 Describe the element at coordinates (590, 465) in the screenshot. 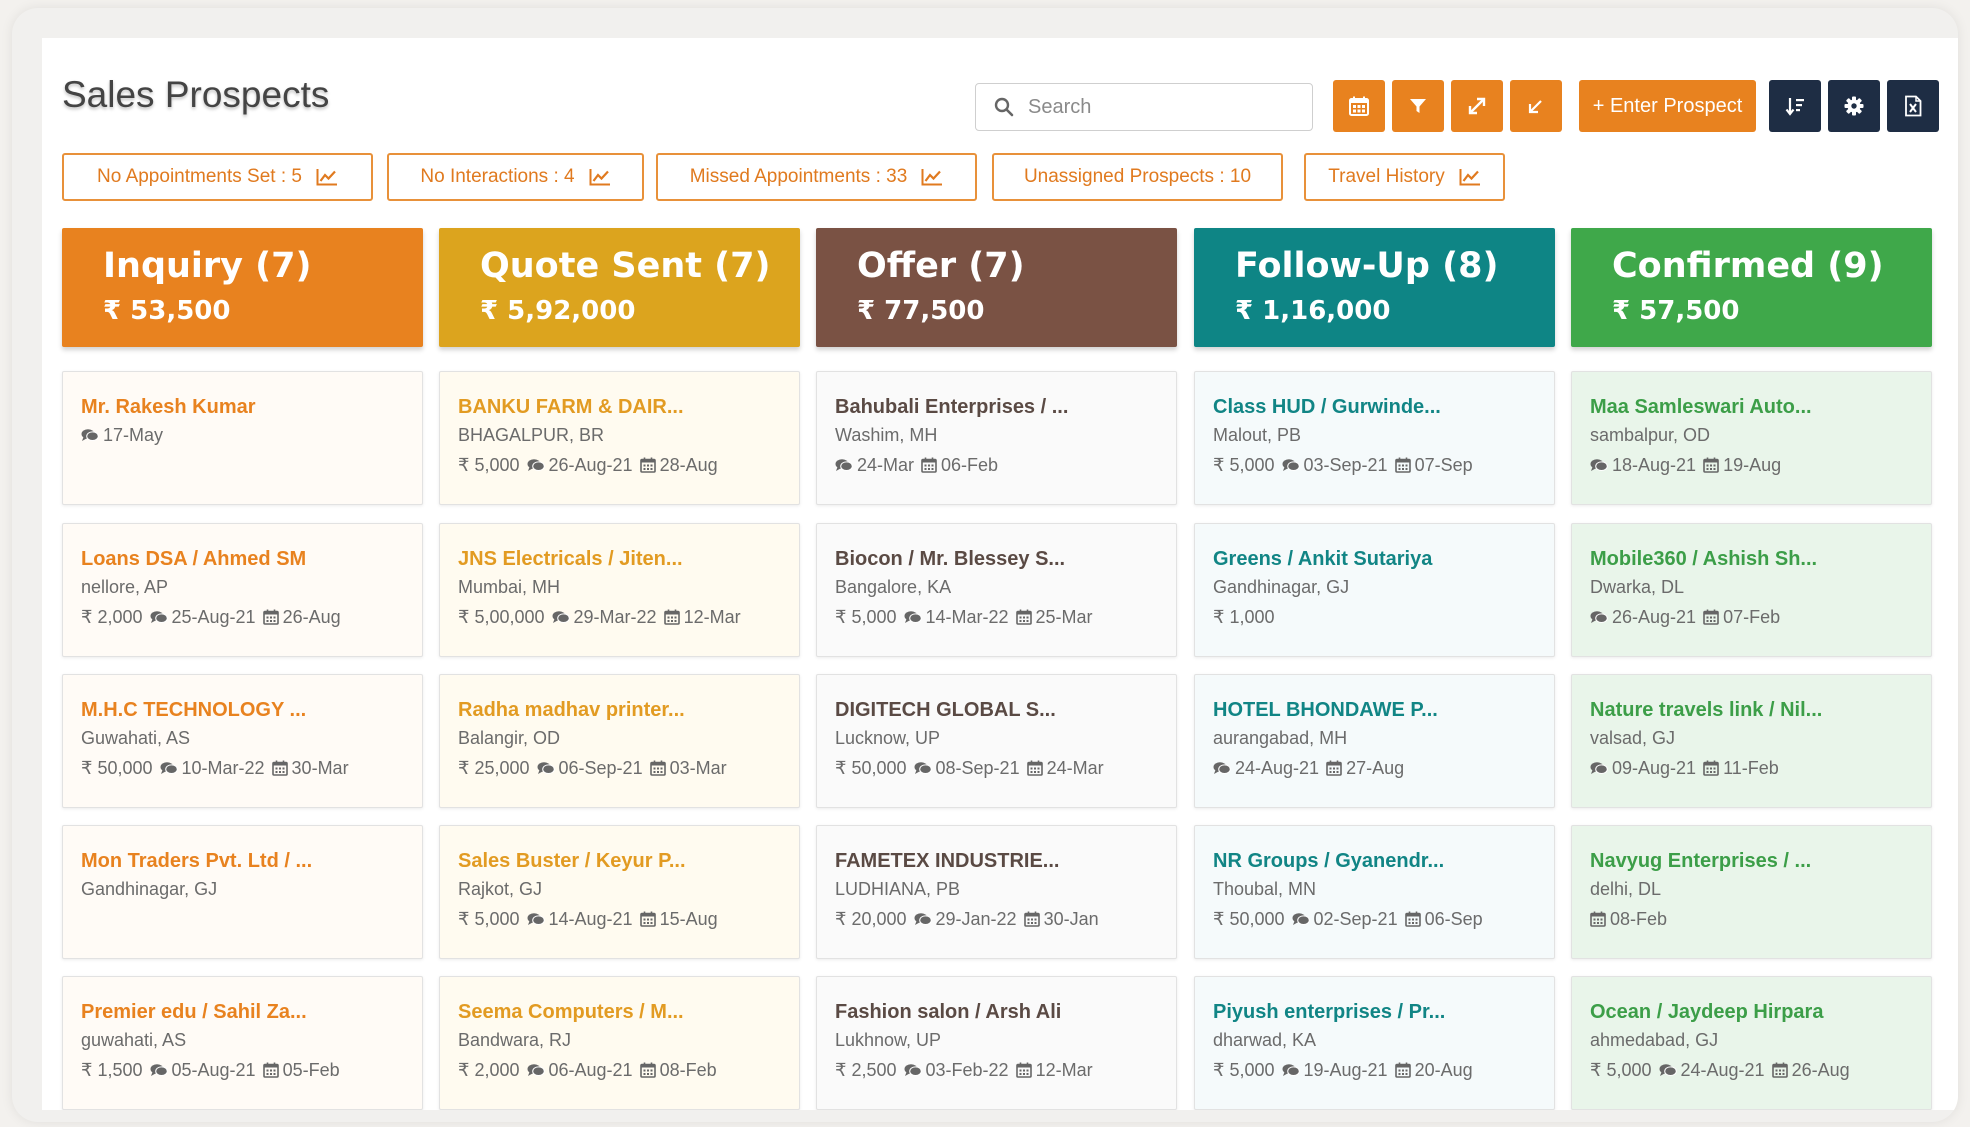

I see `last-interaction-date: 26-Aug-21` at that location.